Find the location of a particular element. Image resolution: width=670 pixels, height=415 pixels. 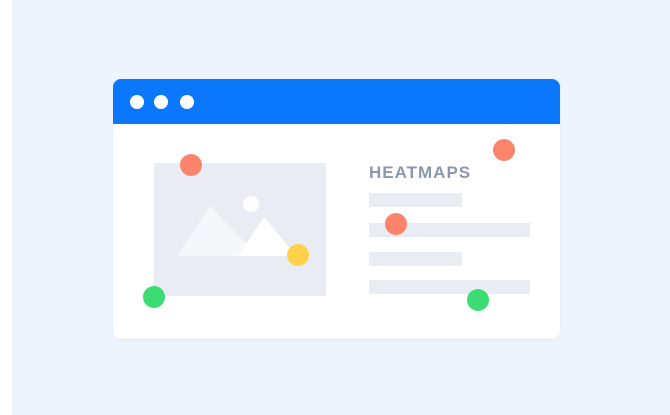

heat-spot-yellow-icon is located at coordinates (298, 255).